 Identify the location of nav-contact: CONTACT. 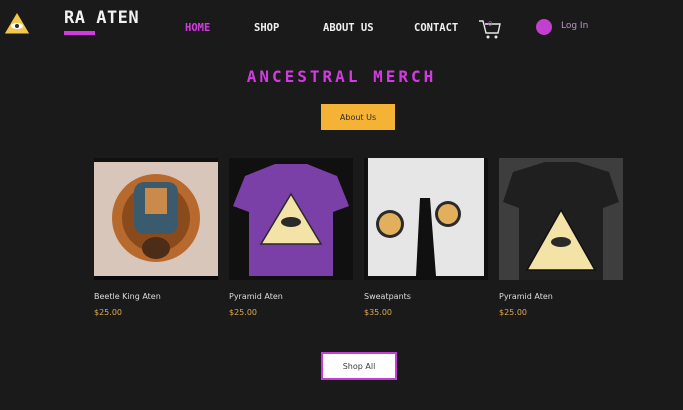
(436, 28).